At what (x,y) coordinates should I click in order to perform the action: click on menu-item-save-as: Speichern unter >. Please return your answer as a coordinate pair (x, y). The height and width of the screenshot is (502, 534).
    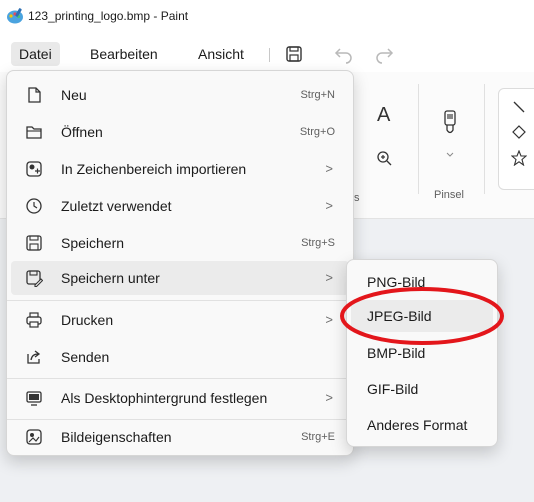
    Looking at the image, I should click on (180, 278).